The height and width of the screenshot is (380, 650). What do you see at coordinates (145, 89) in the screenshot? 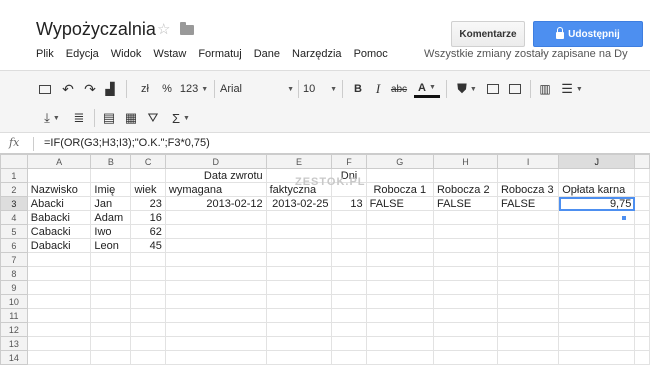
I see `currency-format-button: zł` at bounding box center [145, 89].